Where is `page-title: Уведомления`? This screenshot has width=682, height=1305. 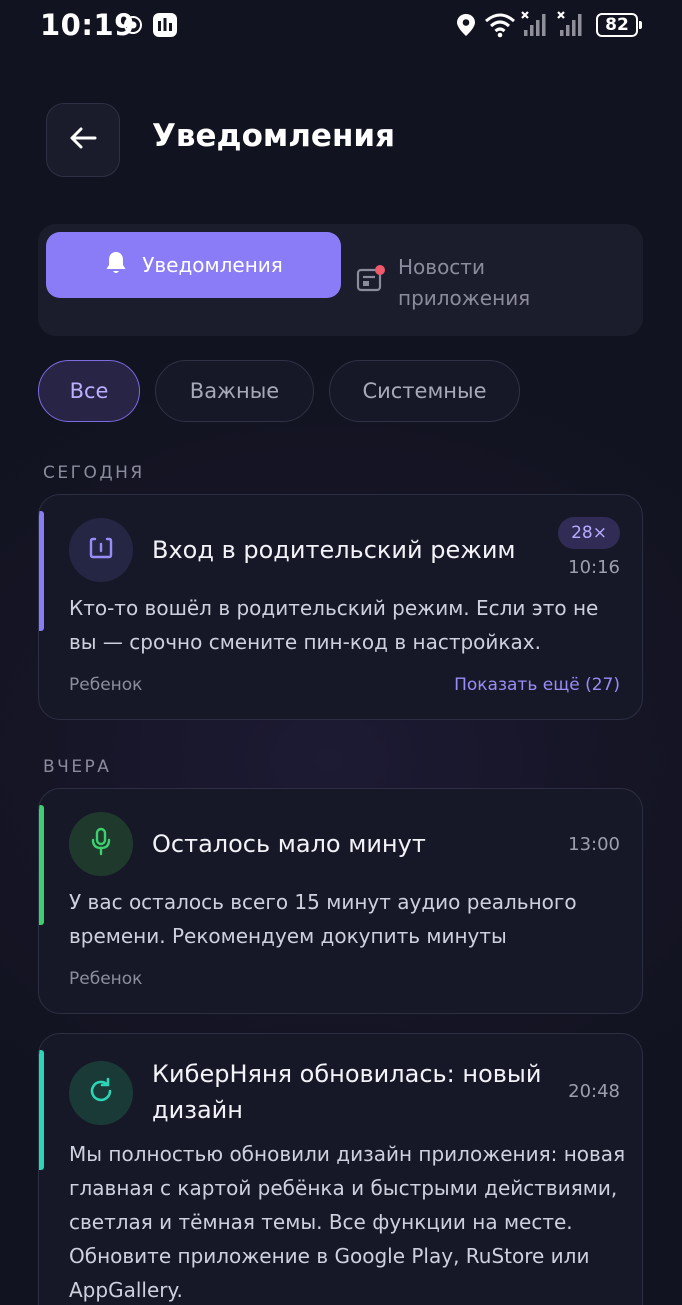 page-title: Уведомления is located at coordinates (273, 136).